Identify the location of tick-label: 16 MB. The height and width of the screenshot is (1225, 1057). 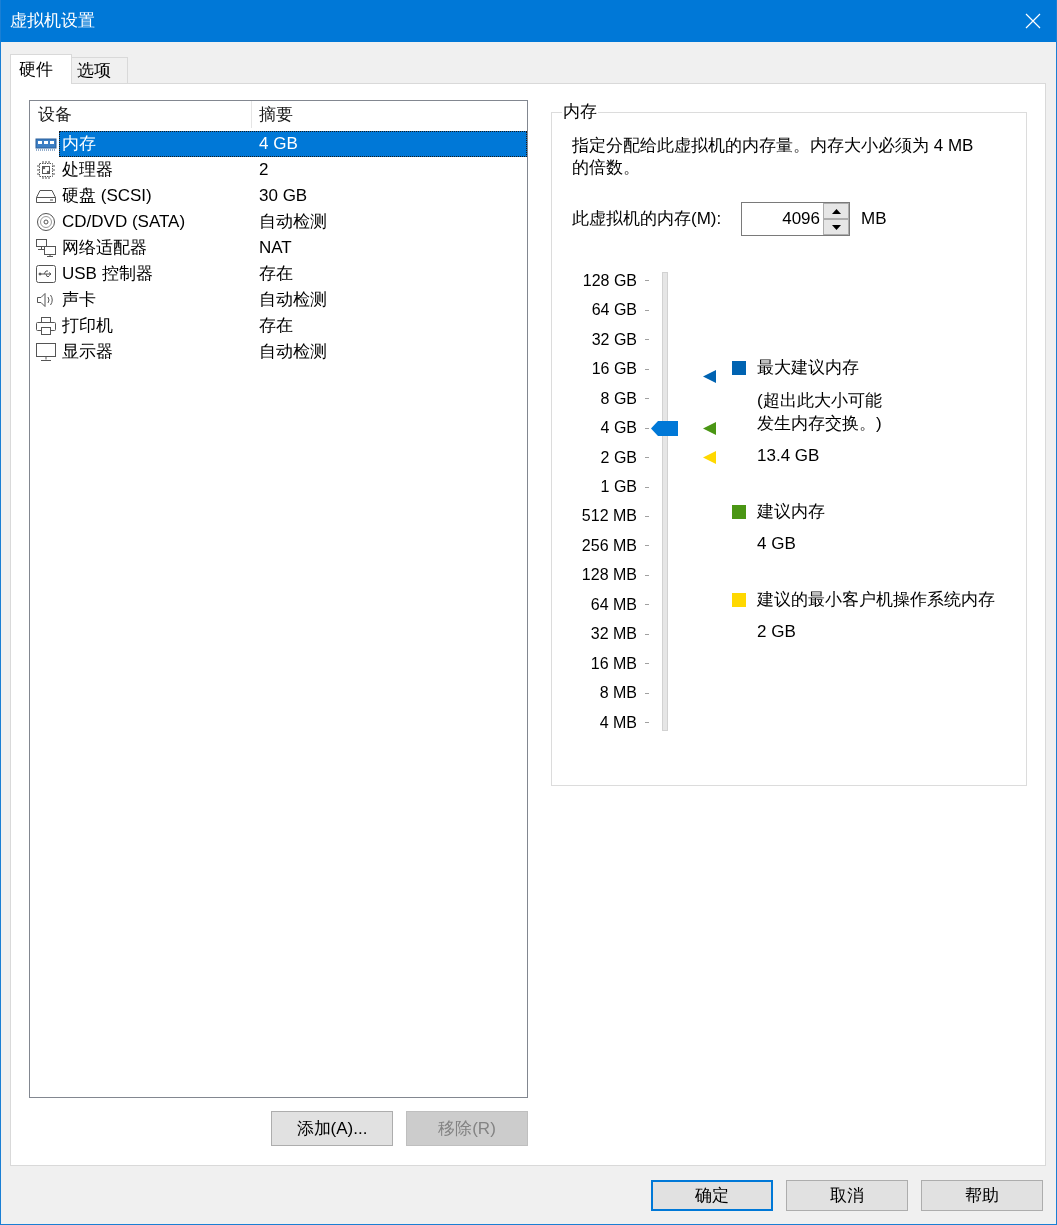
(613, 663).